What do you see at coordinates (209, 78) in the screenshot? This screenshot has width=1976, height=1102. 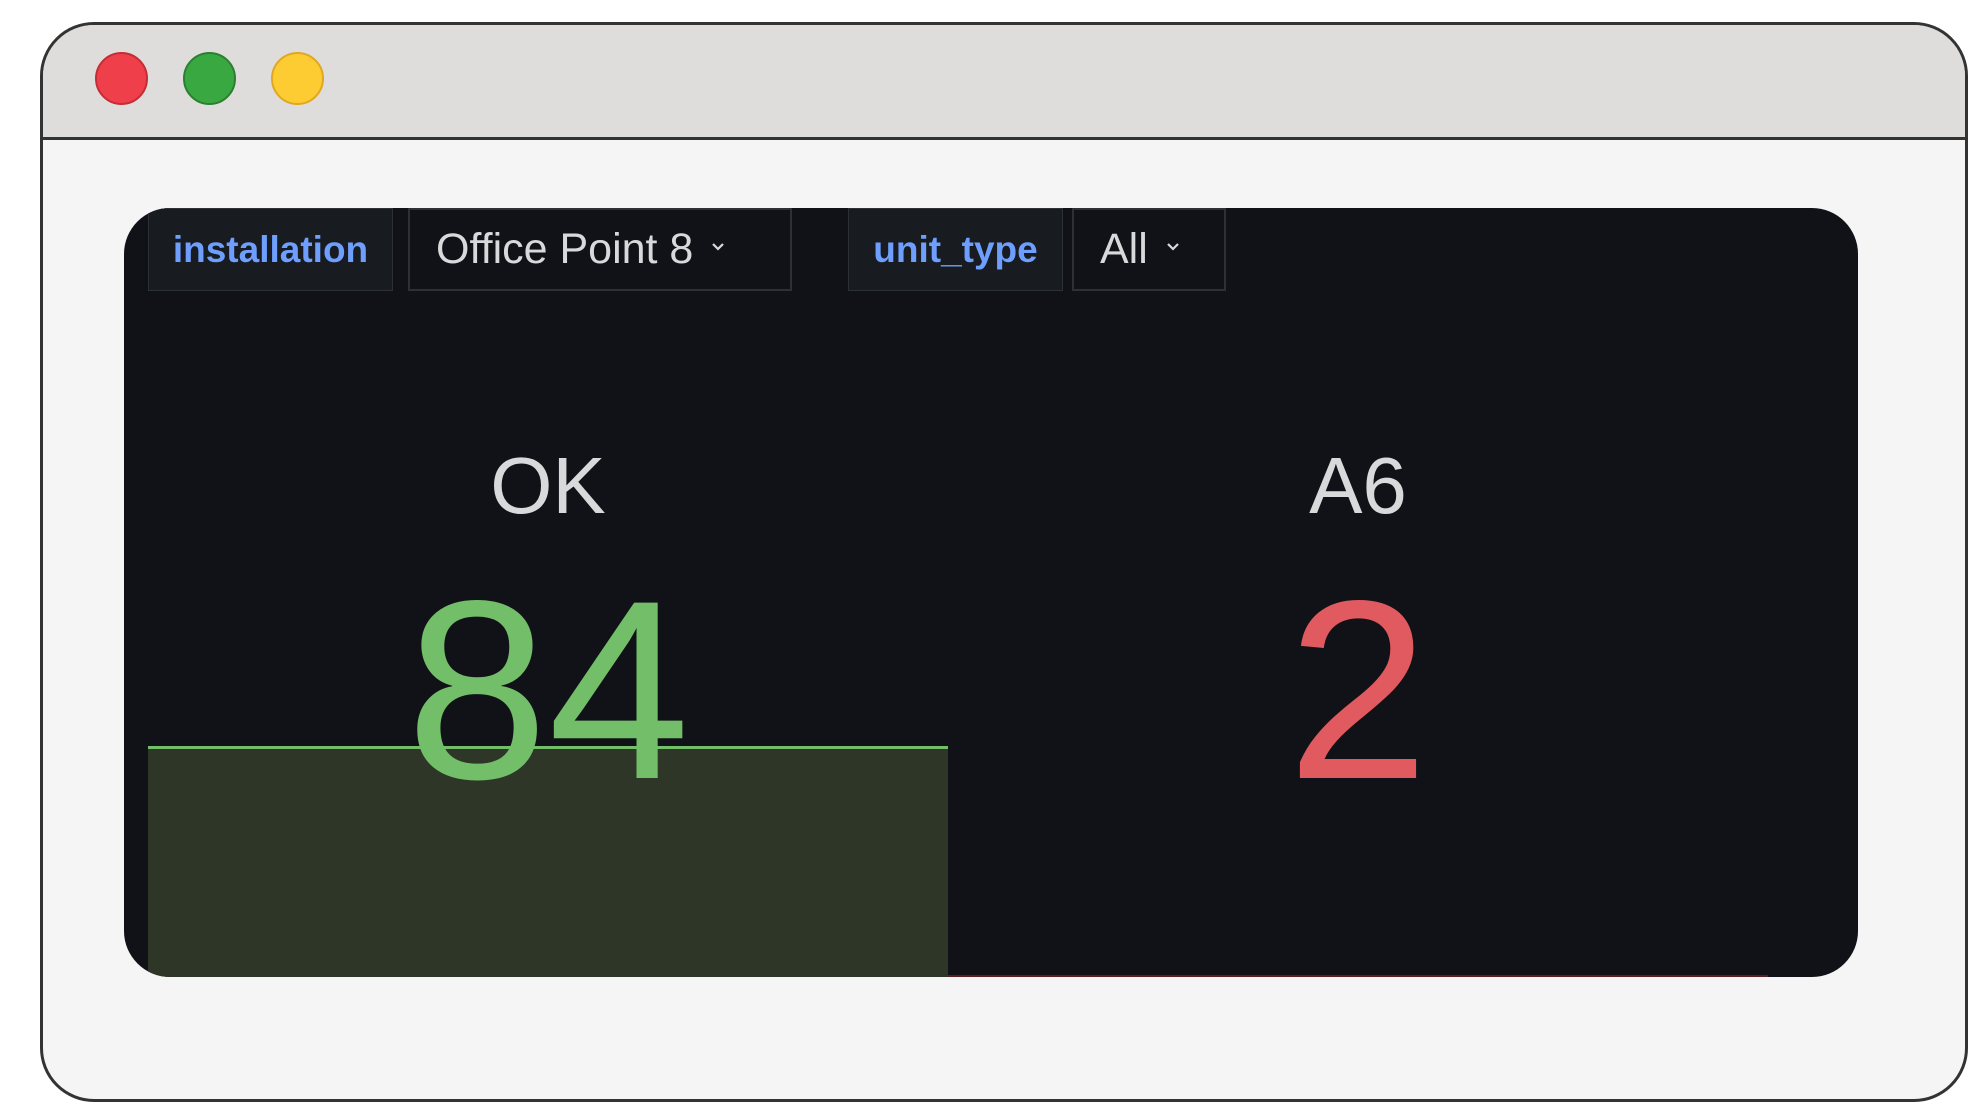 I see `zoom-window-button` at bounding box center [209, 78].